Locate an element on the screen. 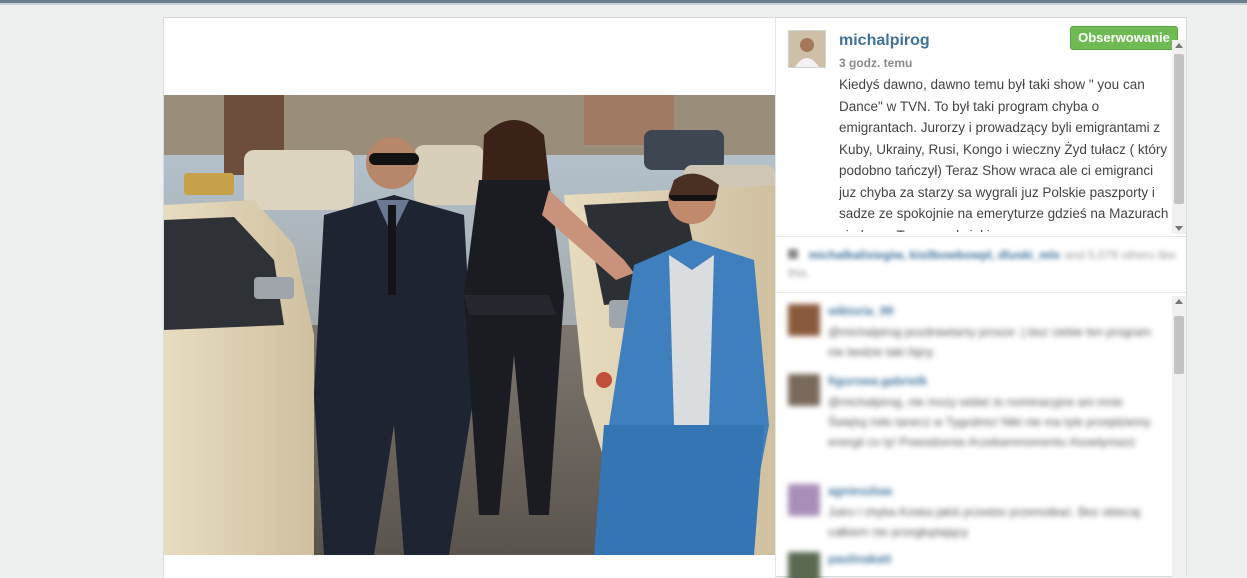 The height and width of the screenshot is (578, 1247). scroll-down-arrow-icon is located at coordinates (1179, 228).